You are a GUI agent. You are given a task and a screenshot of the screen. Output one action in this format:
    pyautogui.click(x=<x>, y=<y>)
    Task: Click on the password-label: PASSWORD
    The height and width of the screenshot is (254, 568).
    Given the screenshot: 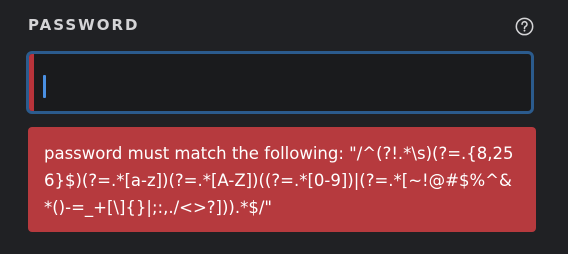 What is the action you would take?
    pyautogui.click(x=84, y=25)
    